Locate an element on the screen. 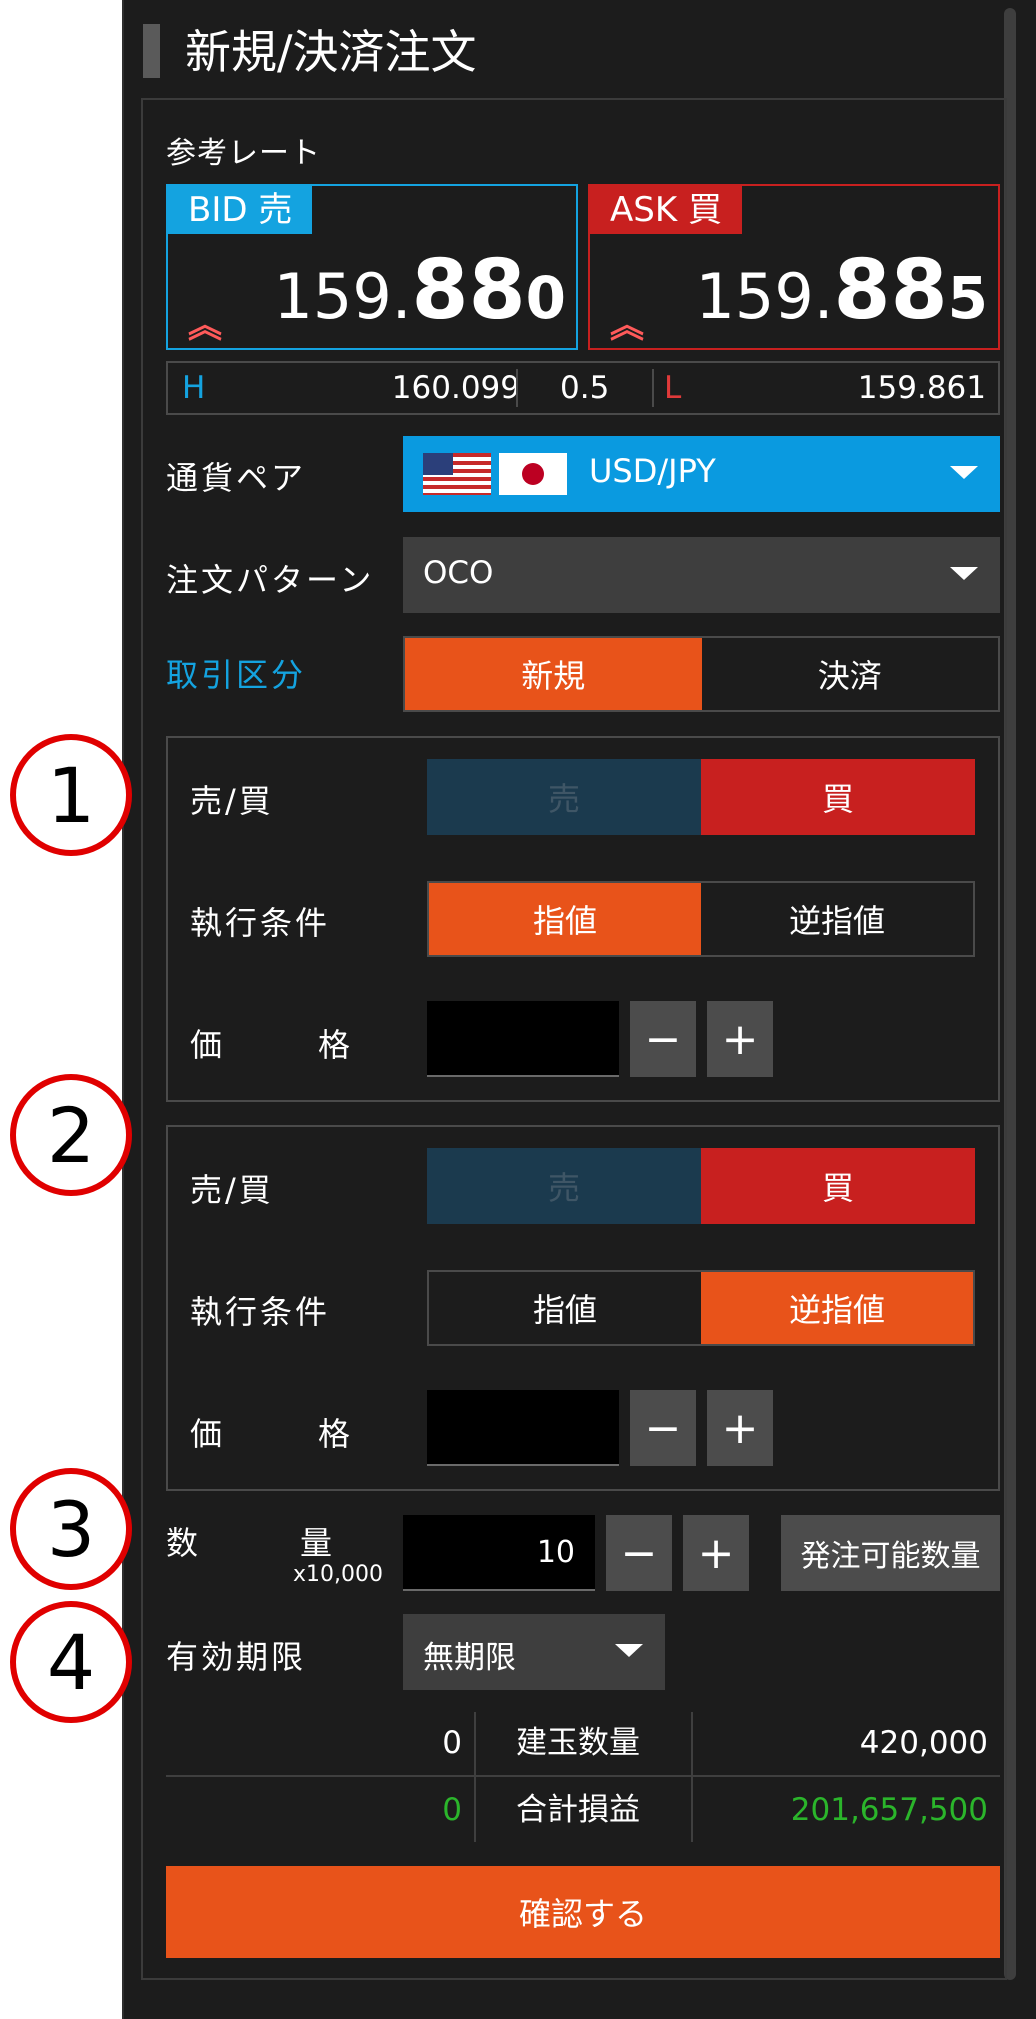  order-1-side-toggle: 売 買 is located at coordinates (701, 797).